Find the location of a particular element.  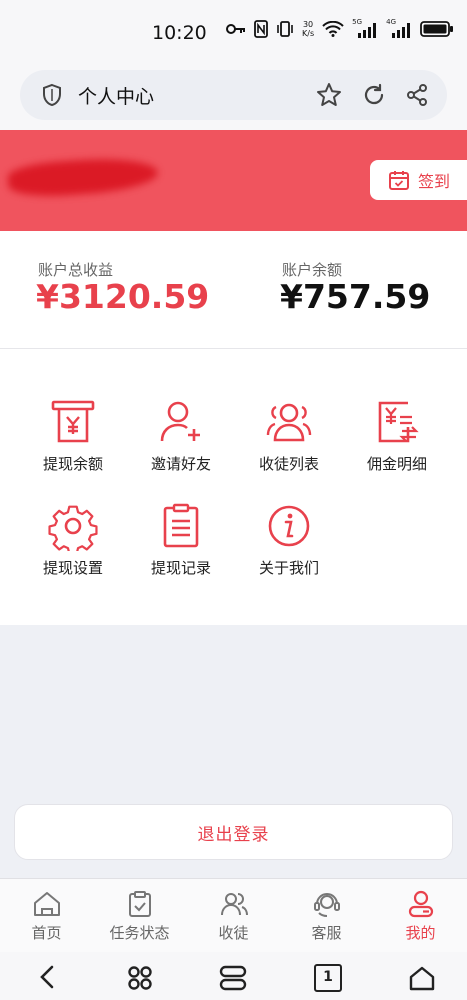

menu-item-apprentice-list: 收徒列表 is located at coordinates (289, 435).